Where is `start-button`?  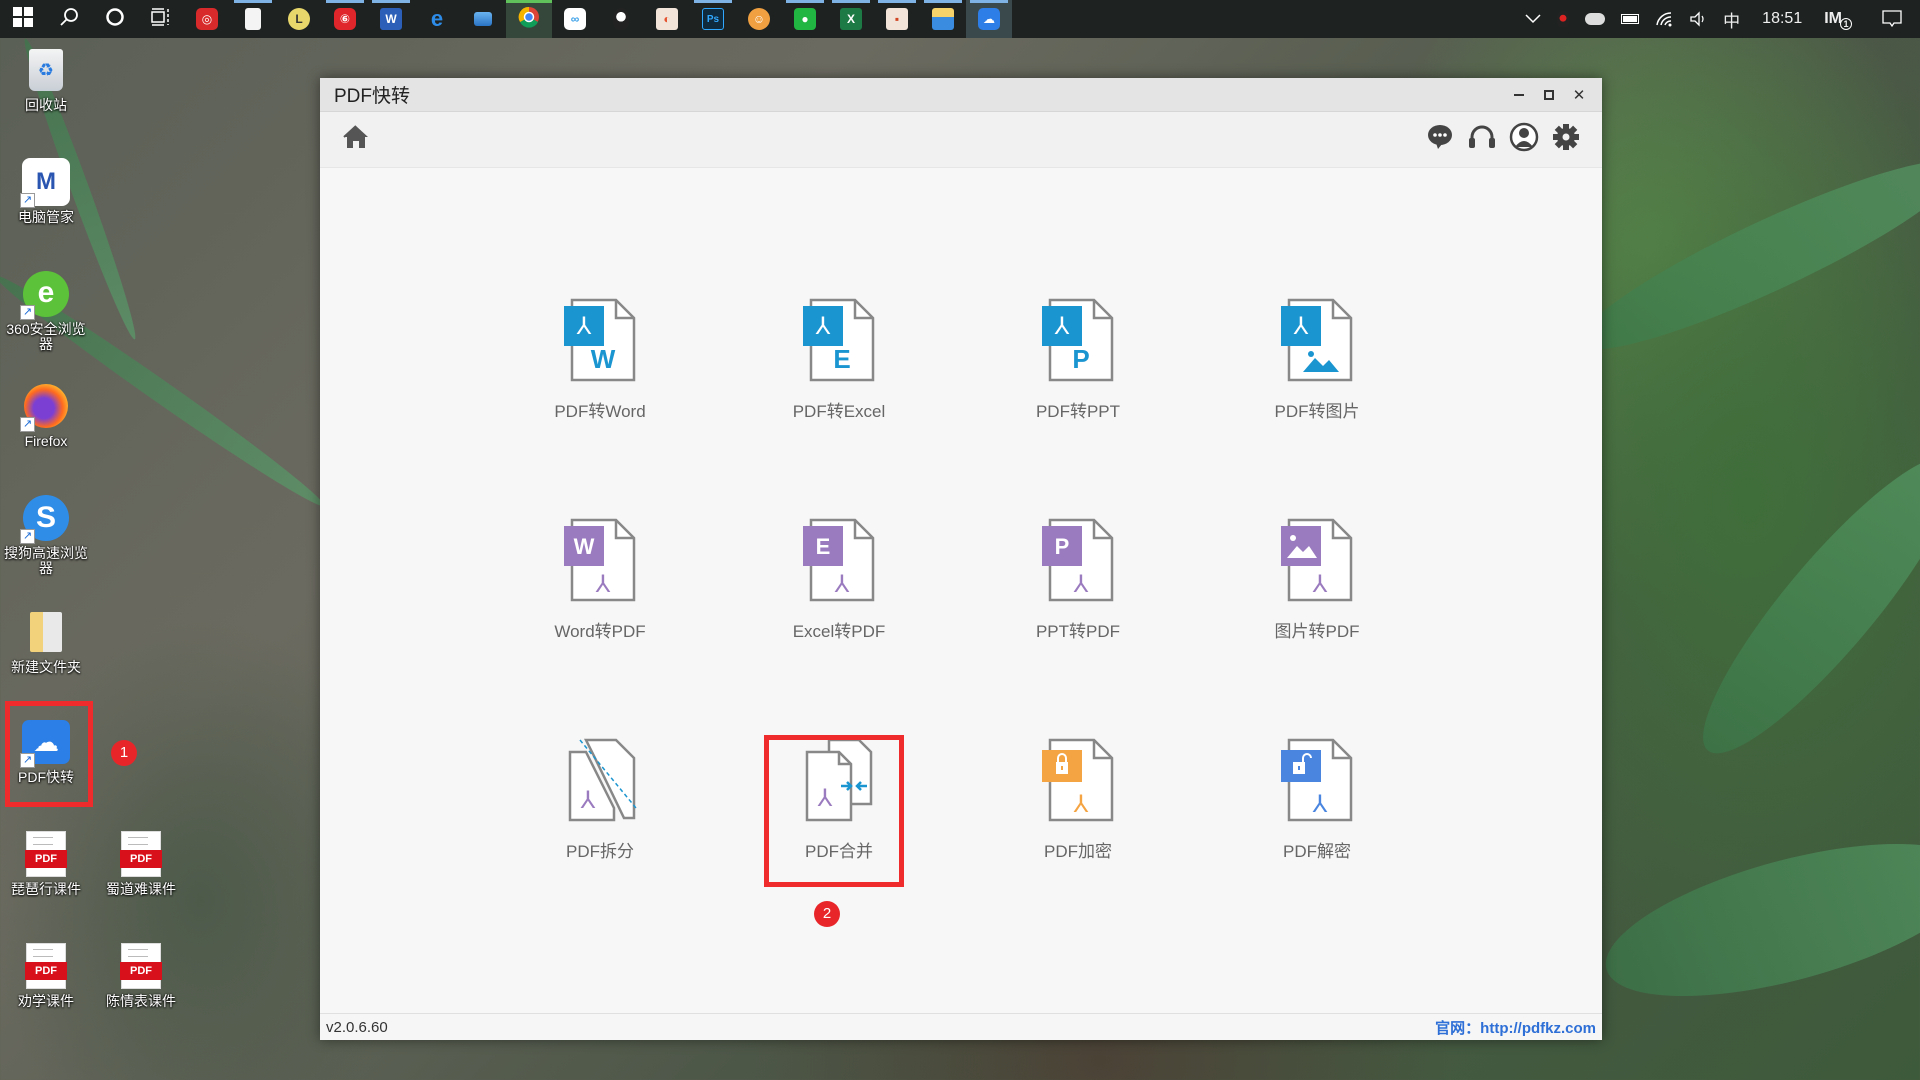 start-button is located at coordinates (23, 19).